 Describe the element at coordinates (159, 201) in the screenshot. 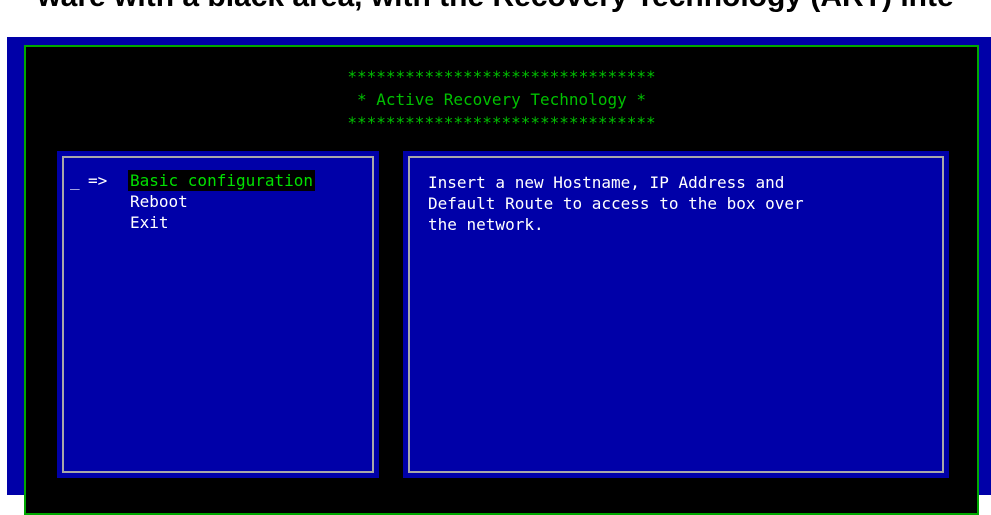

I see `menu-item-label: Reboot` at that location.